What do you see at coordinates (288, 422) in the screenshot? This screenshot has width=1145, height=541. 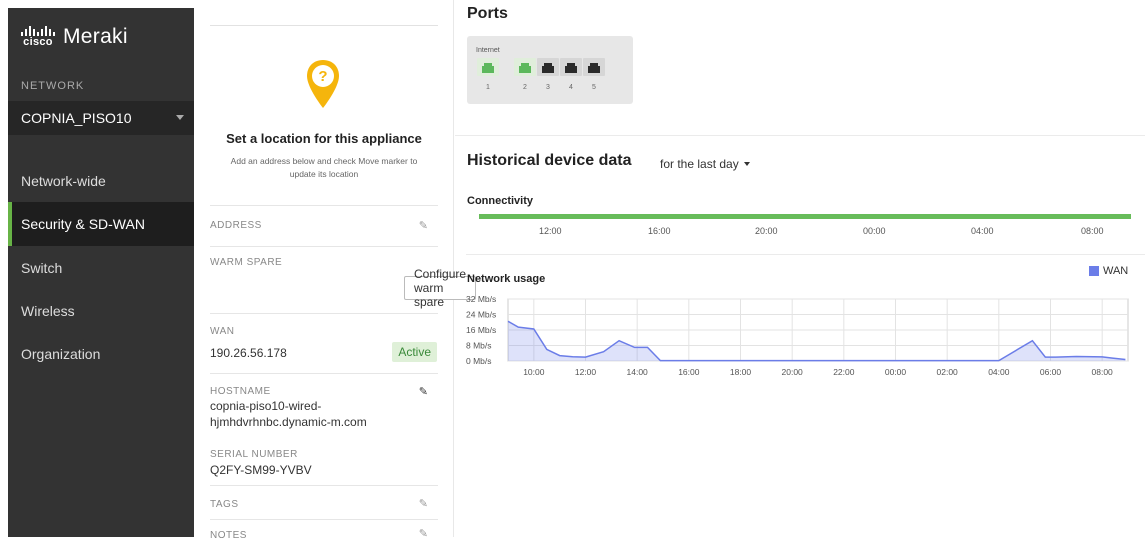 I see `hostname-value-line2: hjmhdvrhnbc.dynamic-m.com` at bounding box center [288, 422].